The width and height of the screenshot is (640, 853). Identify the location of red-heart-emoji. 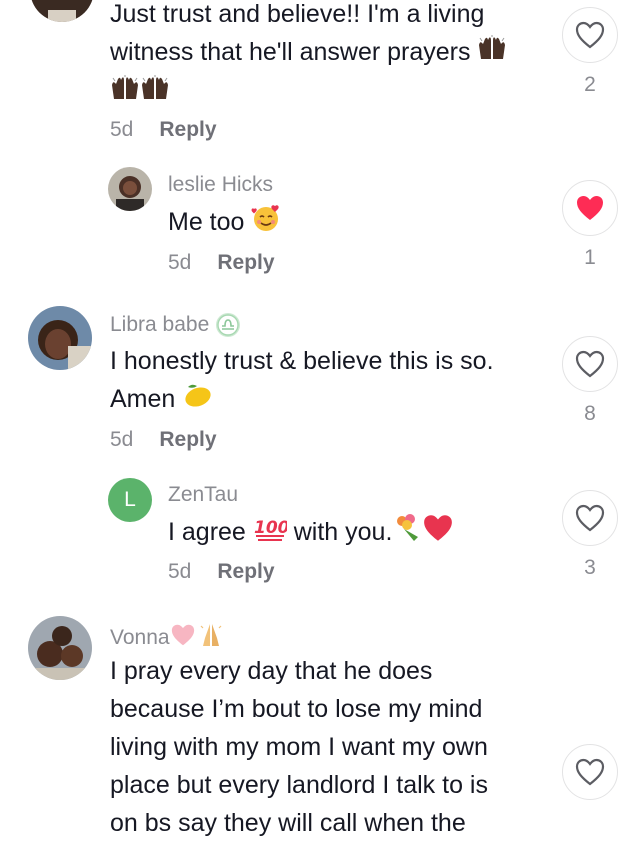
(438, 533).